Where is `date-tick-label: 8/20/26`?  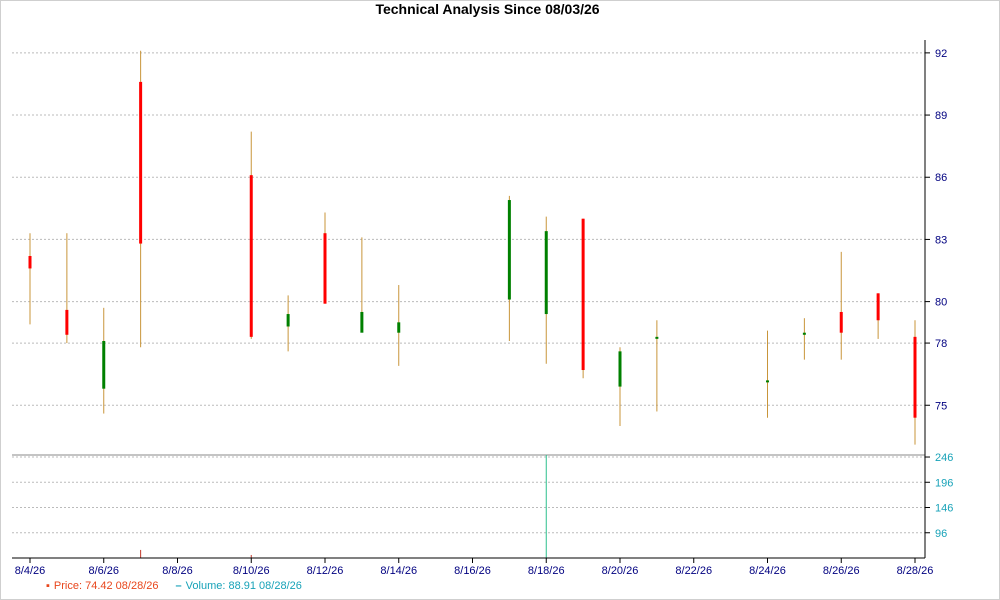 date-tick-label: 8/20/26 is located at coordinates (620, 571).